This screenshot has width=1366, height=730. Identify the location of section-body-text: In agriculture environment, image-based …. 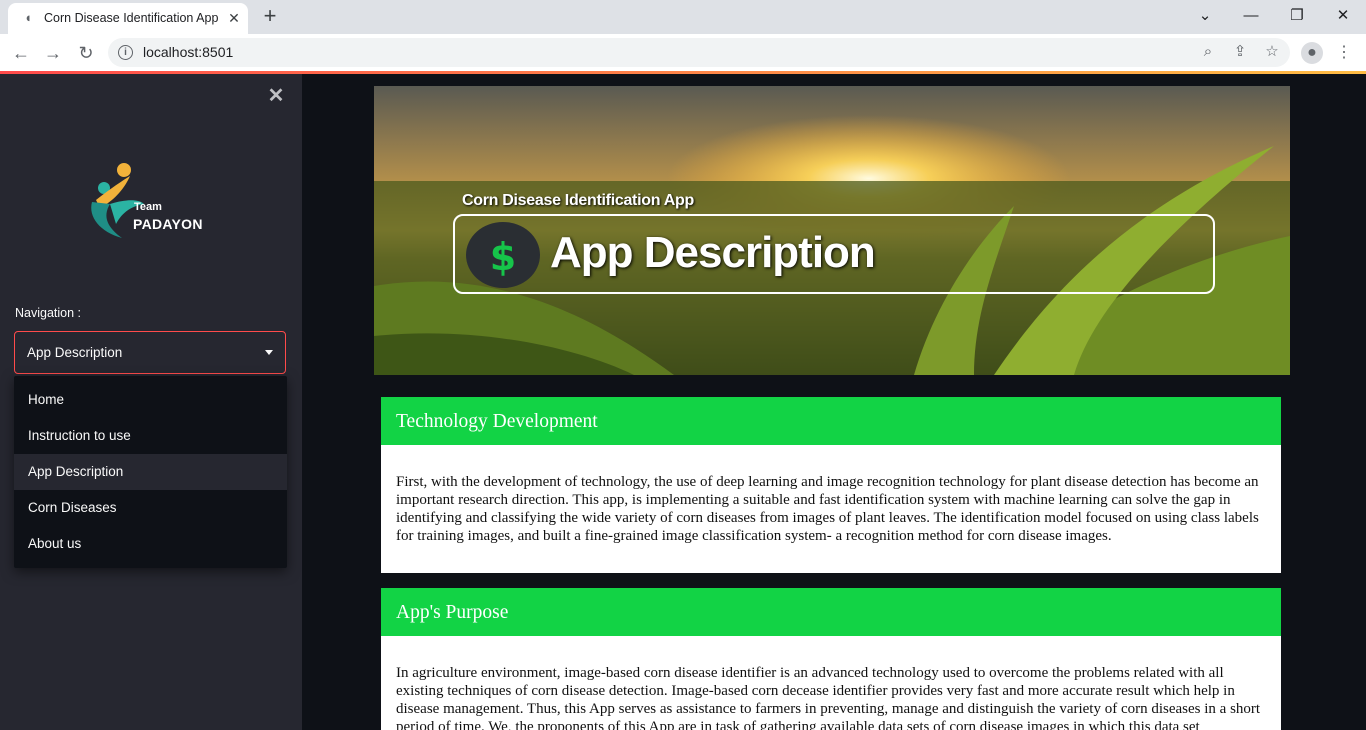
(828, 697).